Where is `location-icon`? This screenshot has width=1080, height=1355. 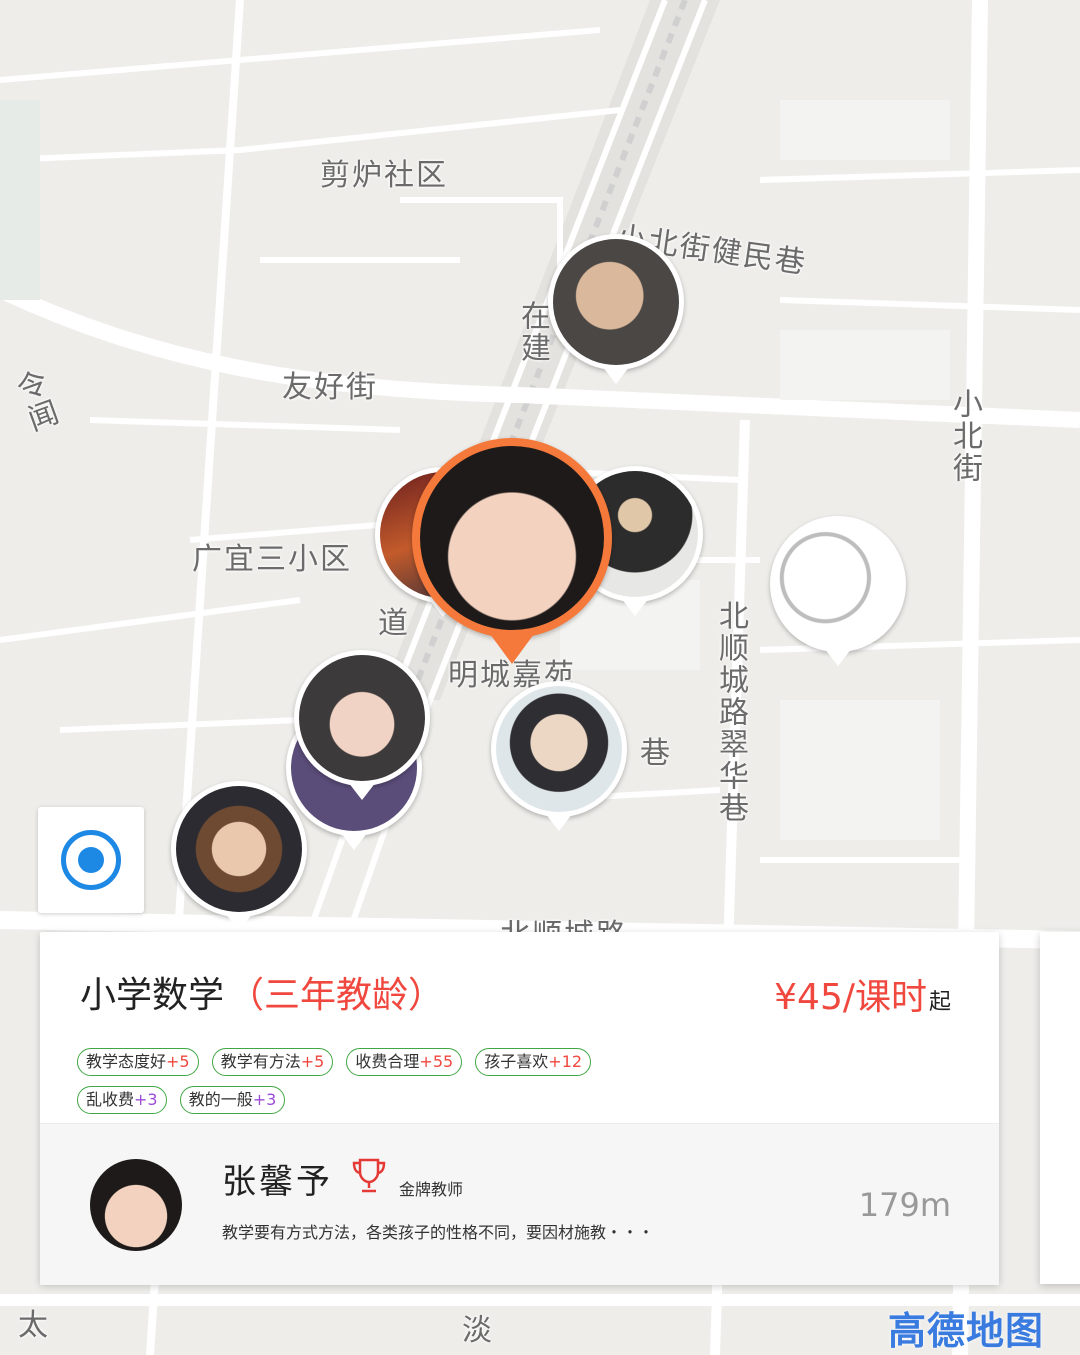 location-icon is located at coordinates (91, 860).